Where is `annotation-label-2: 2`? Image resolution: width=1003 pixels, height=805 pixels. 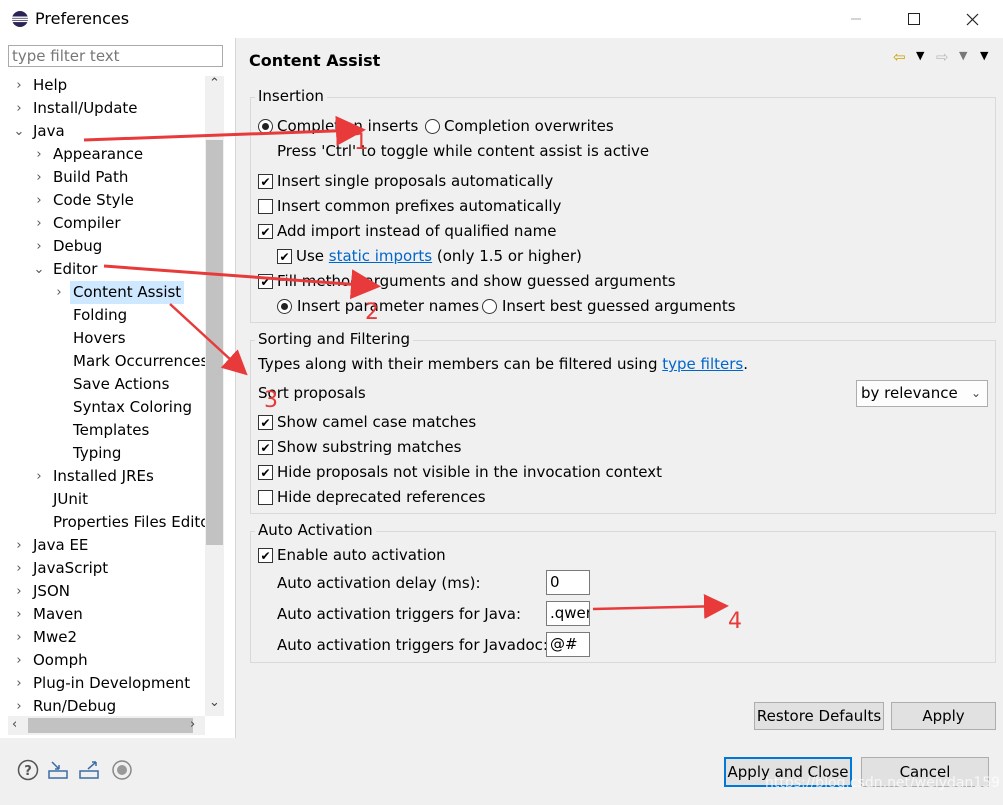
annotation-label-2: 2 is located at coordinates (372, 312).